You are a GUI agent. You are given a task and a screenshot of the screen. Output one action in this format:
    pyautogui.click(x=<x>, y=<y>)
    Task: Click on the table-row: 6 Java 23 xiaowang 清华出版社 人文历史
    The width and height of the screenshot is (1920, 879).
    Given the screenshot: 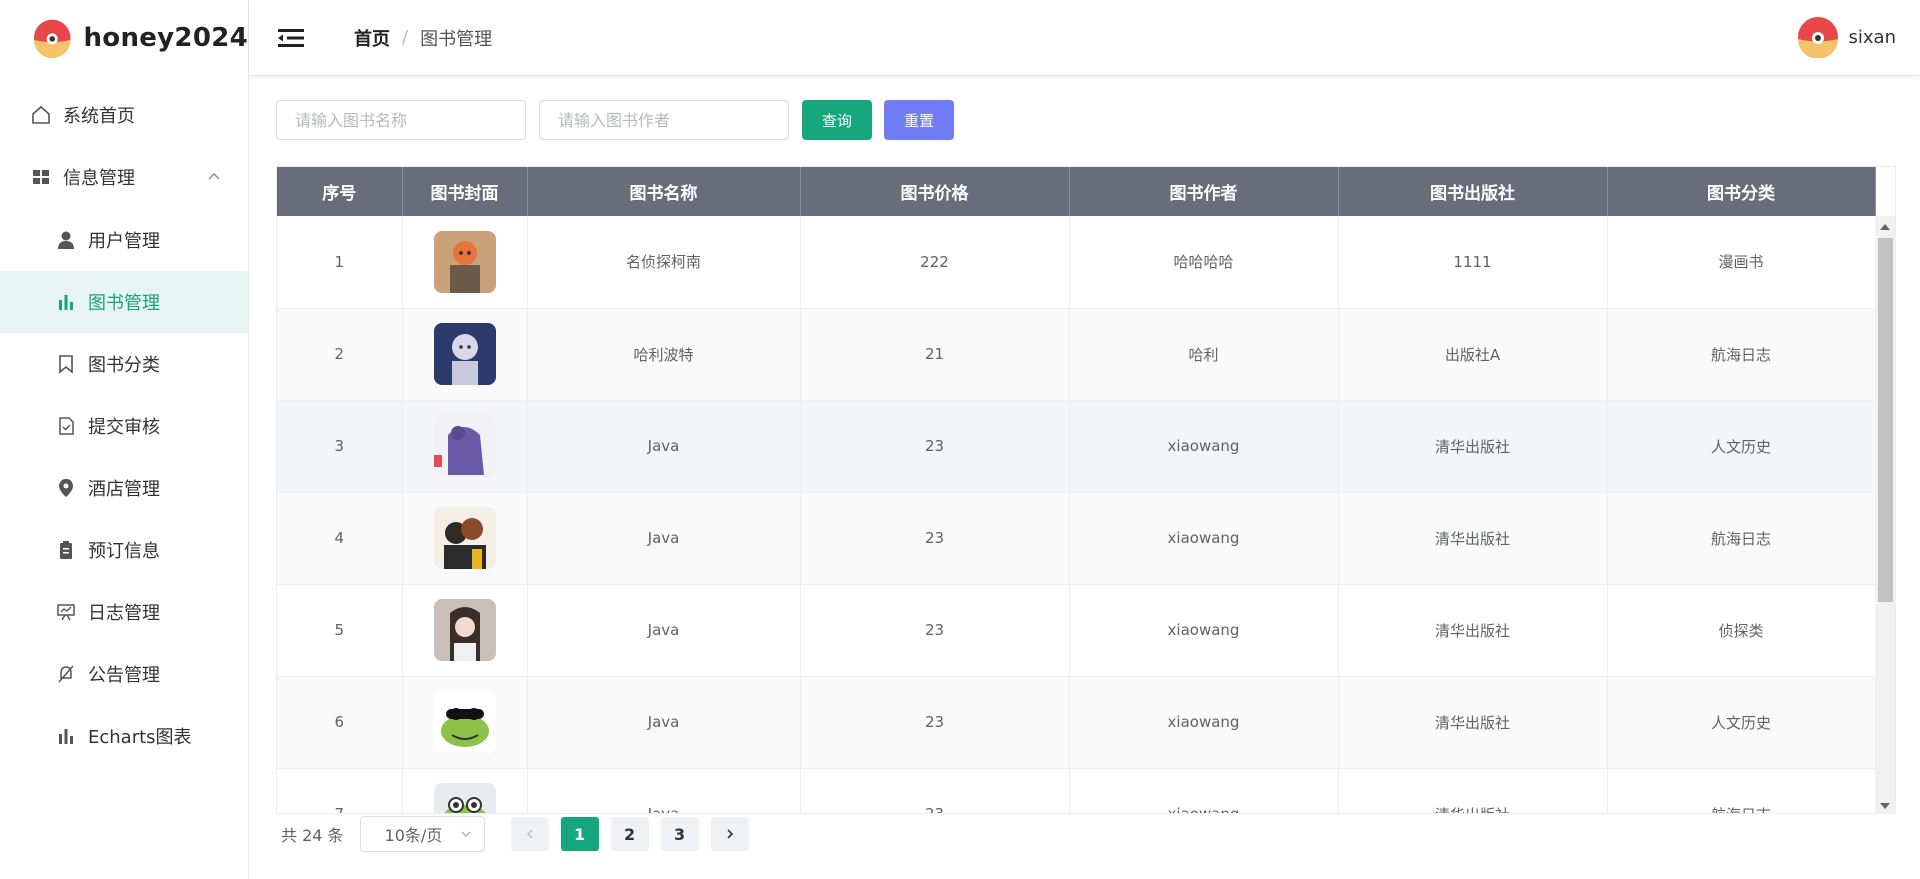 What is the action you would take?
    pyautogui.click(x=1076, y=722)
    